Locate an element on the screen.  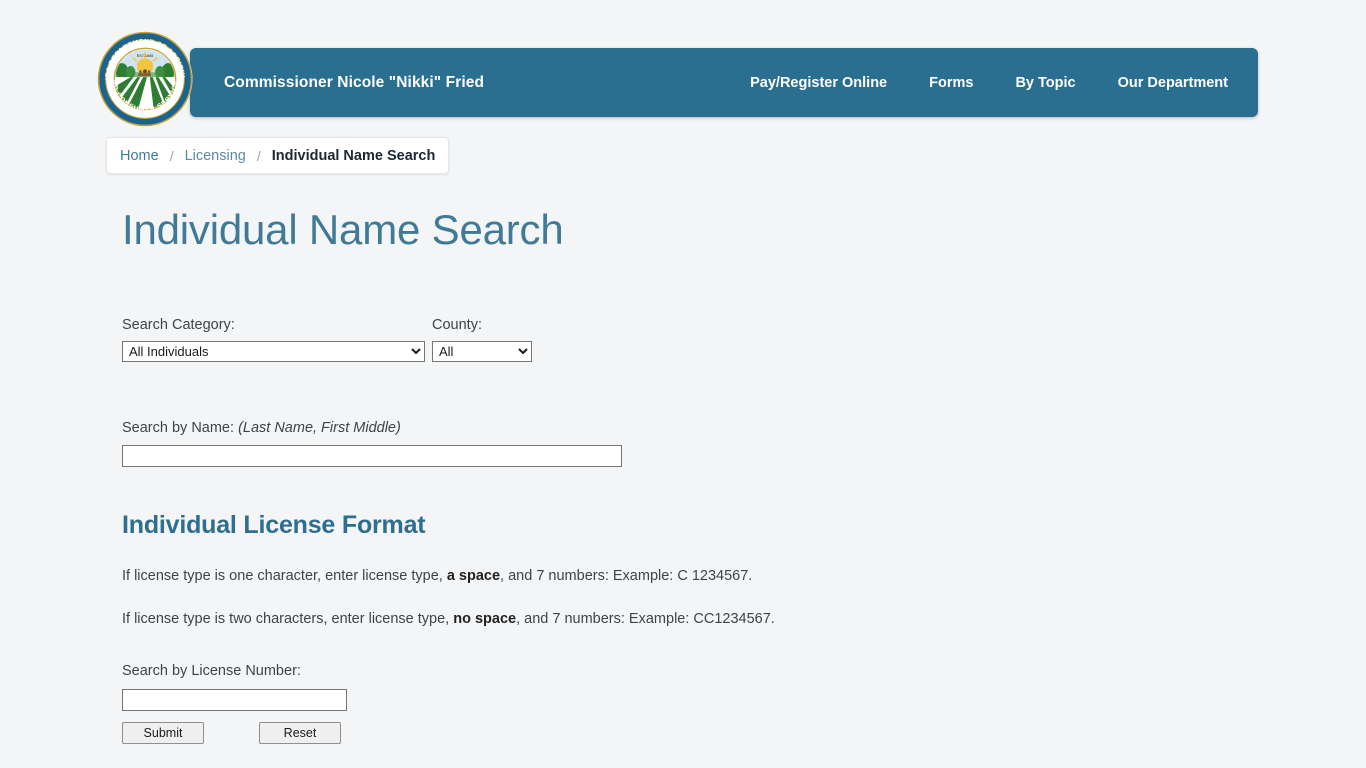
license-format-line-one-part-b: , and 7 numbers: Example: C 1234567. is located at coordinates (626, 576).